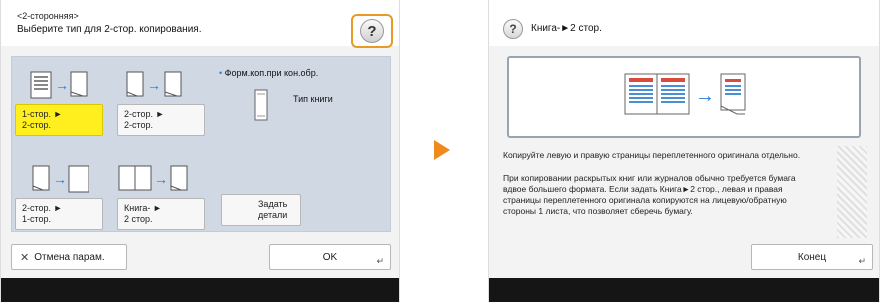 This screenshot has width=880, height=302. I want to click on right-header: ? Книга-►2 стор., so click(684, 23).